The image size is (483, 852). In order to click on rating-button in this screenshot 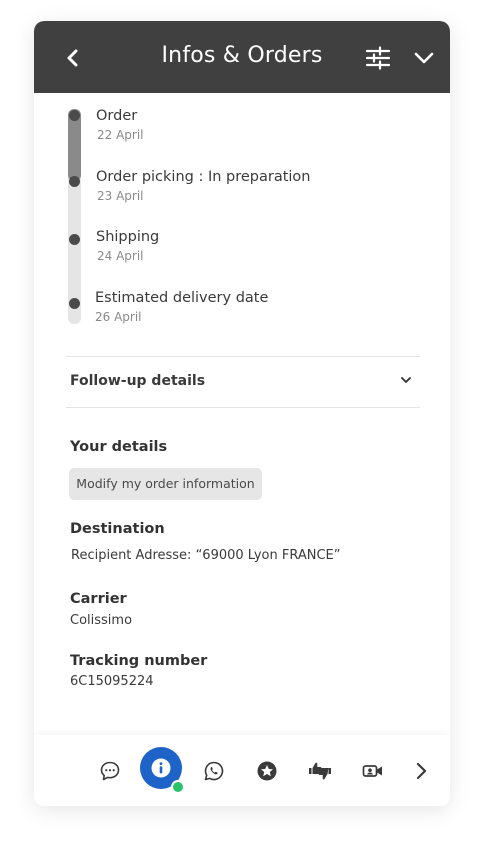, I will do `click(267, 771)`.